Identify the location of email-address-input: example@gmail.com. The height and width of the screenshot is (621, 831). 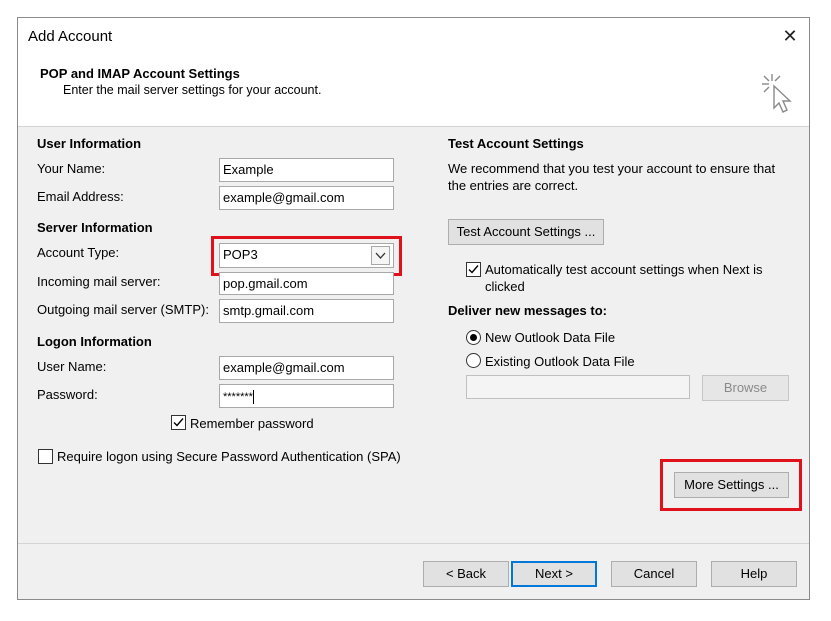
(306, 198).